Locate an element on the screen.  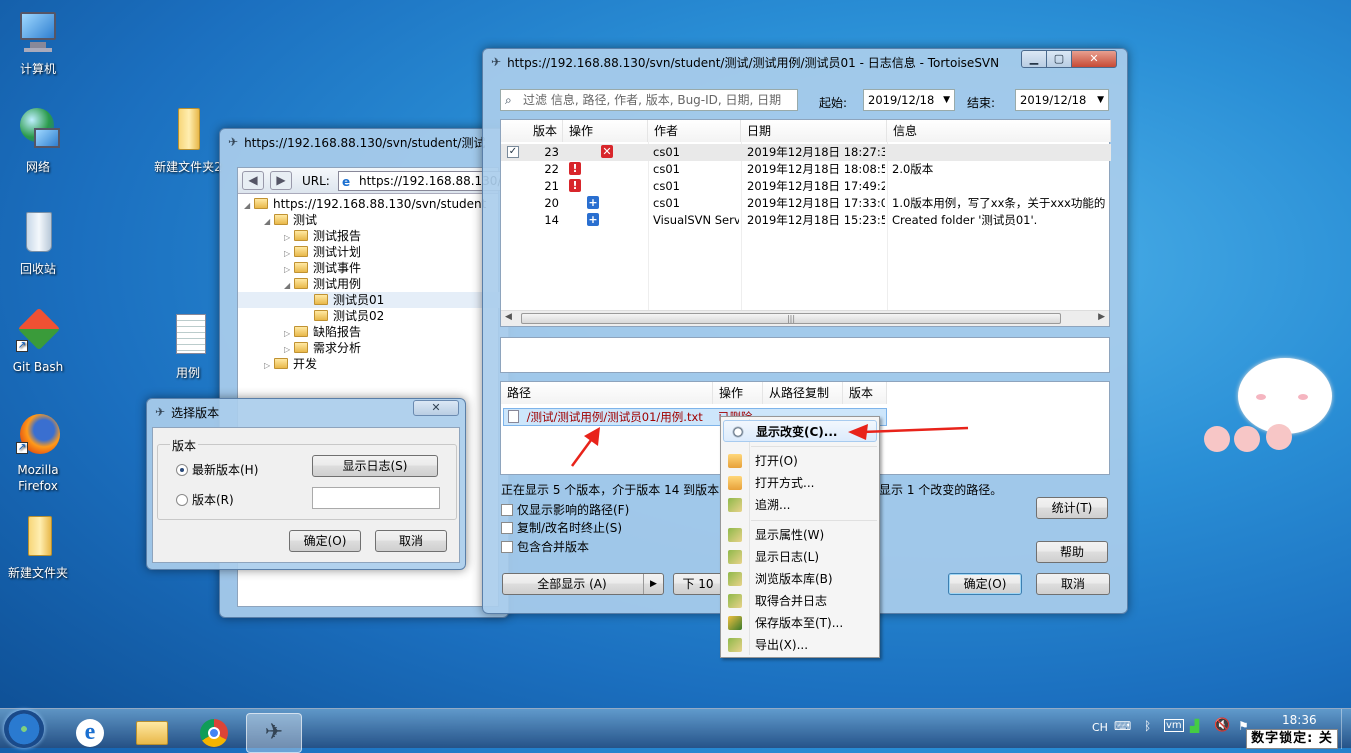
bluetooth-icon: ᛒ is located at coordinates (1147, 726).